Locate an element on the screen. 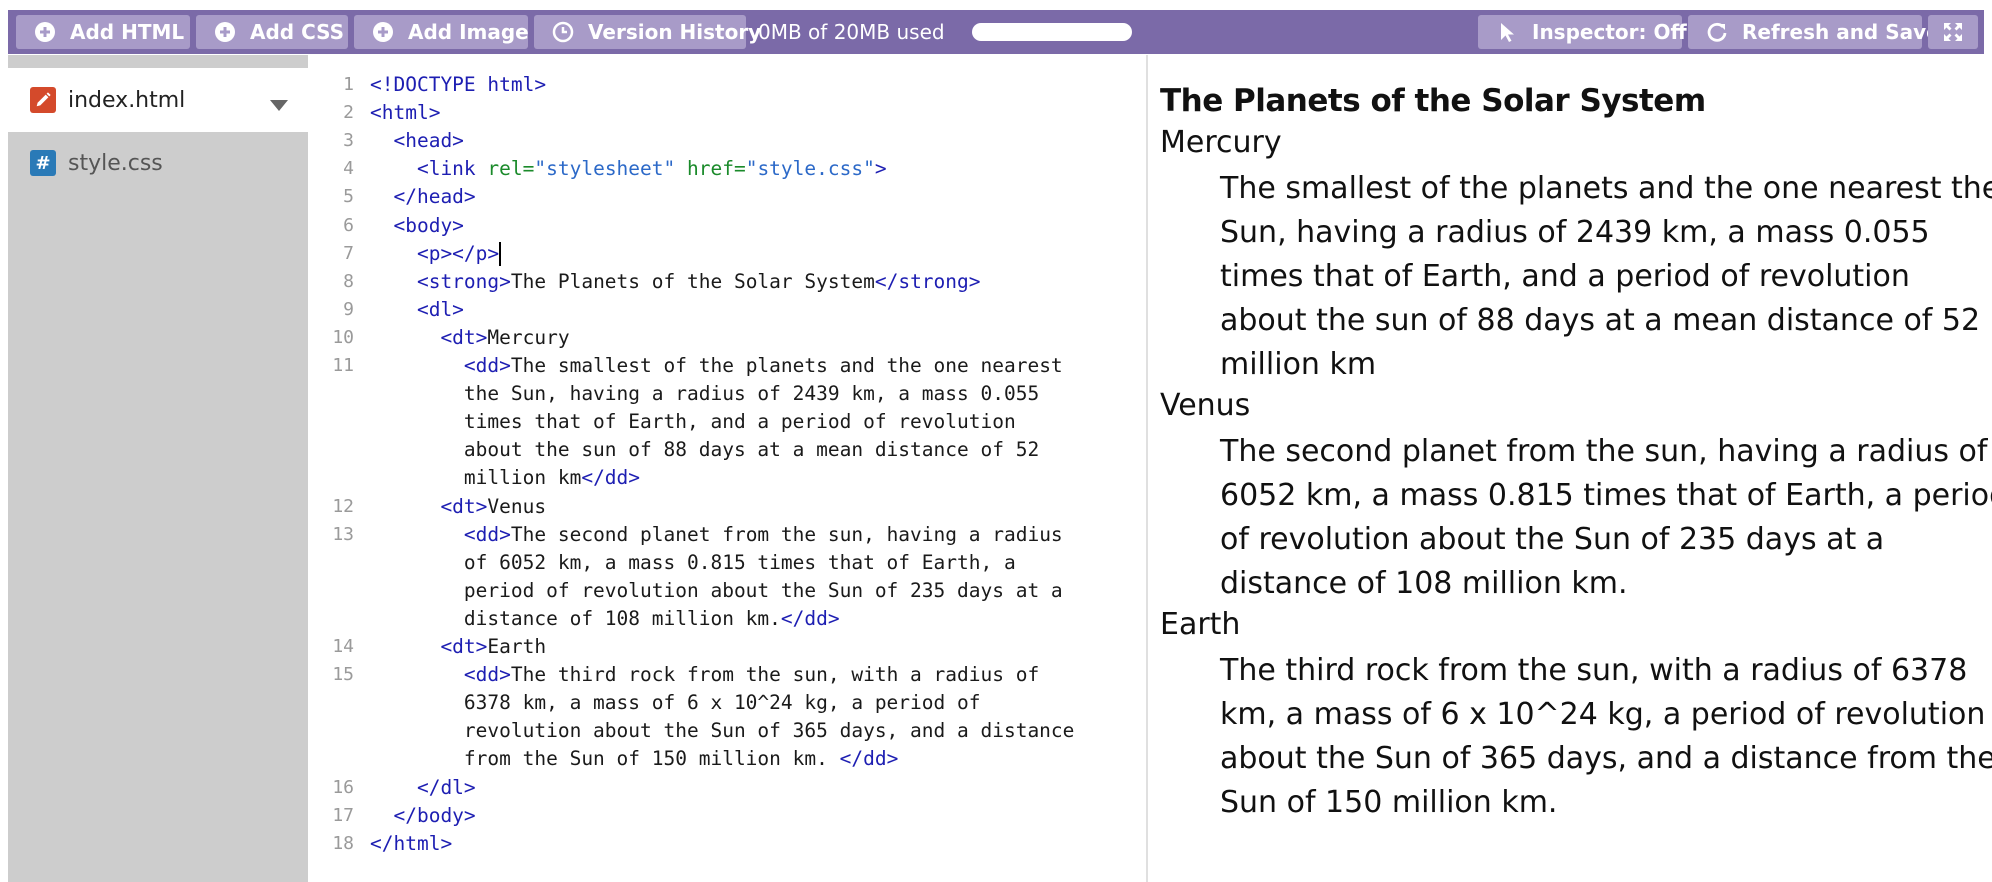  refresh-save-button: Refresh and Save is located at coordinates (1814, 32).